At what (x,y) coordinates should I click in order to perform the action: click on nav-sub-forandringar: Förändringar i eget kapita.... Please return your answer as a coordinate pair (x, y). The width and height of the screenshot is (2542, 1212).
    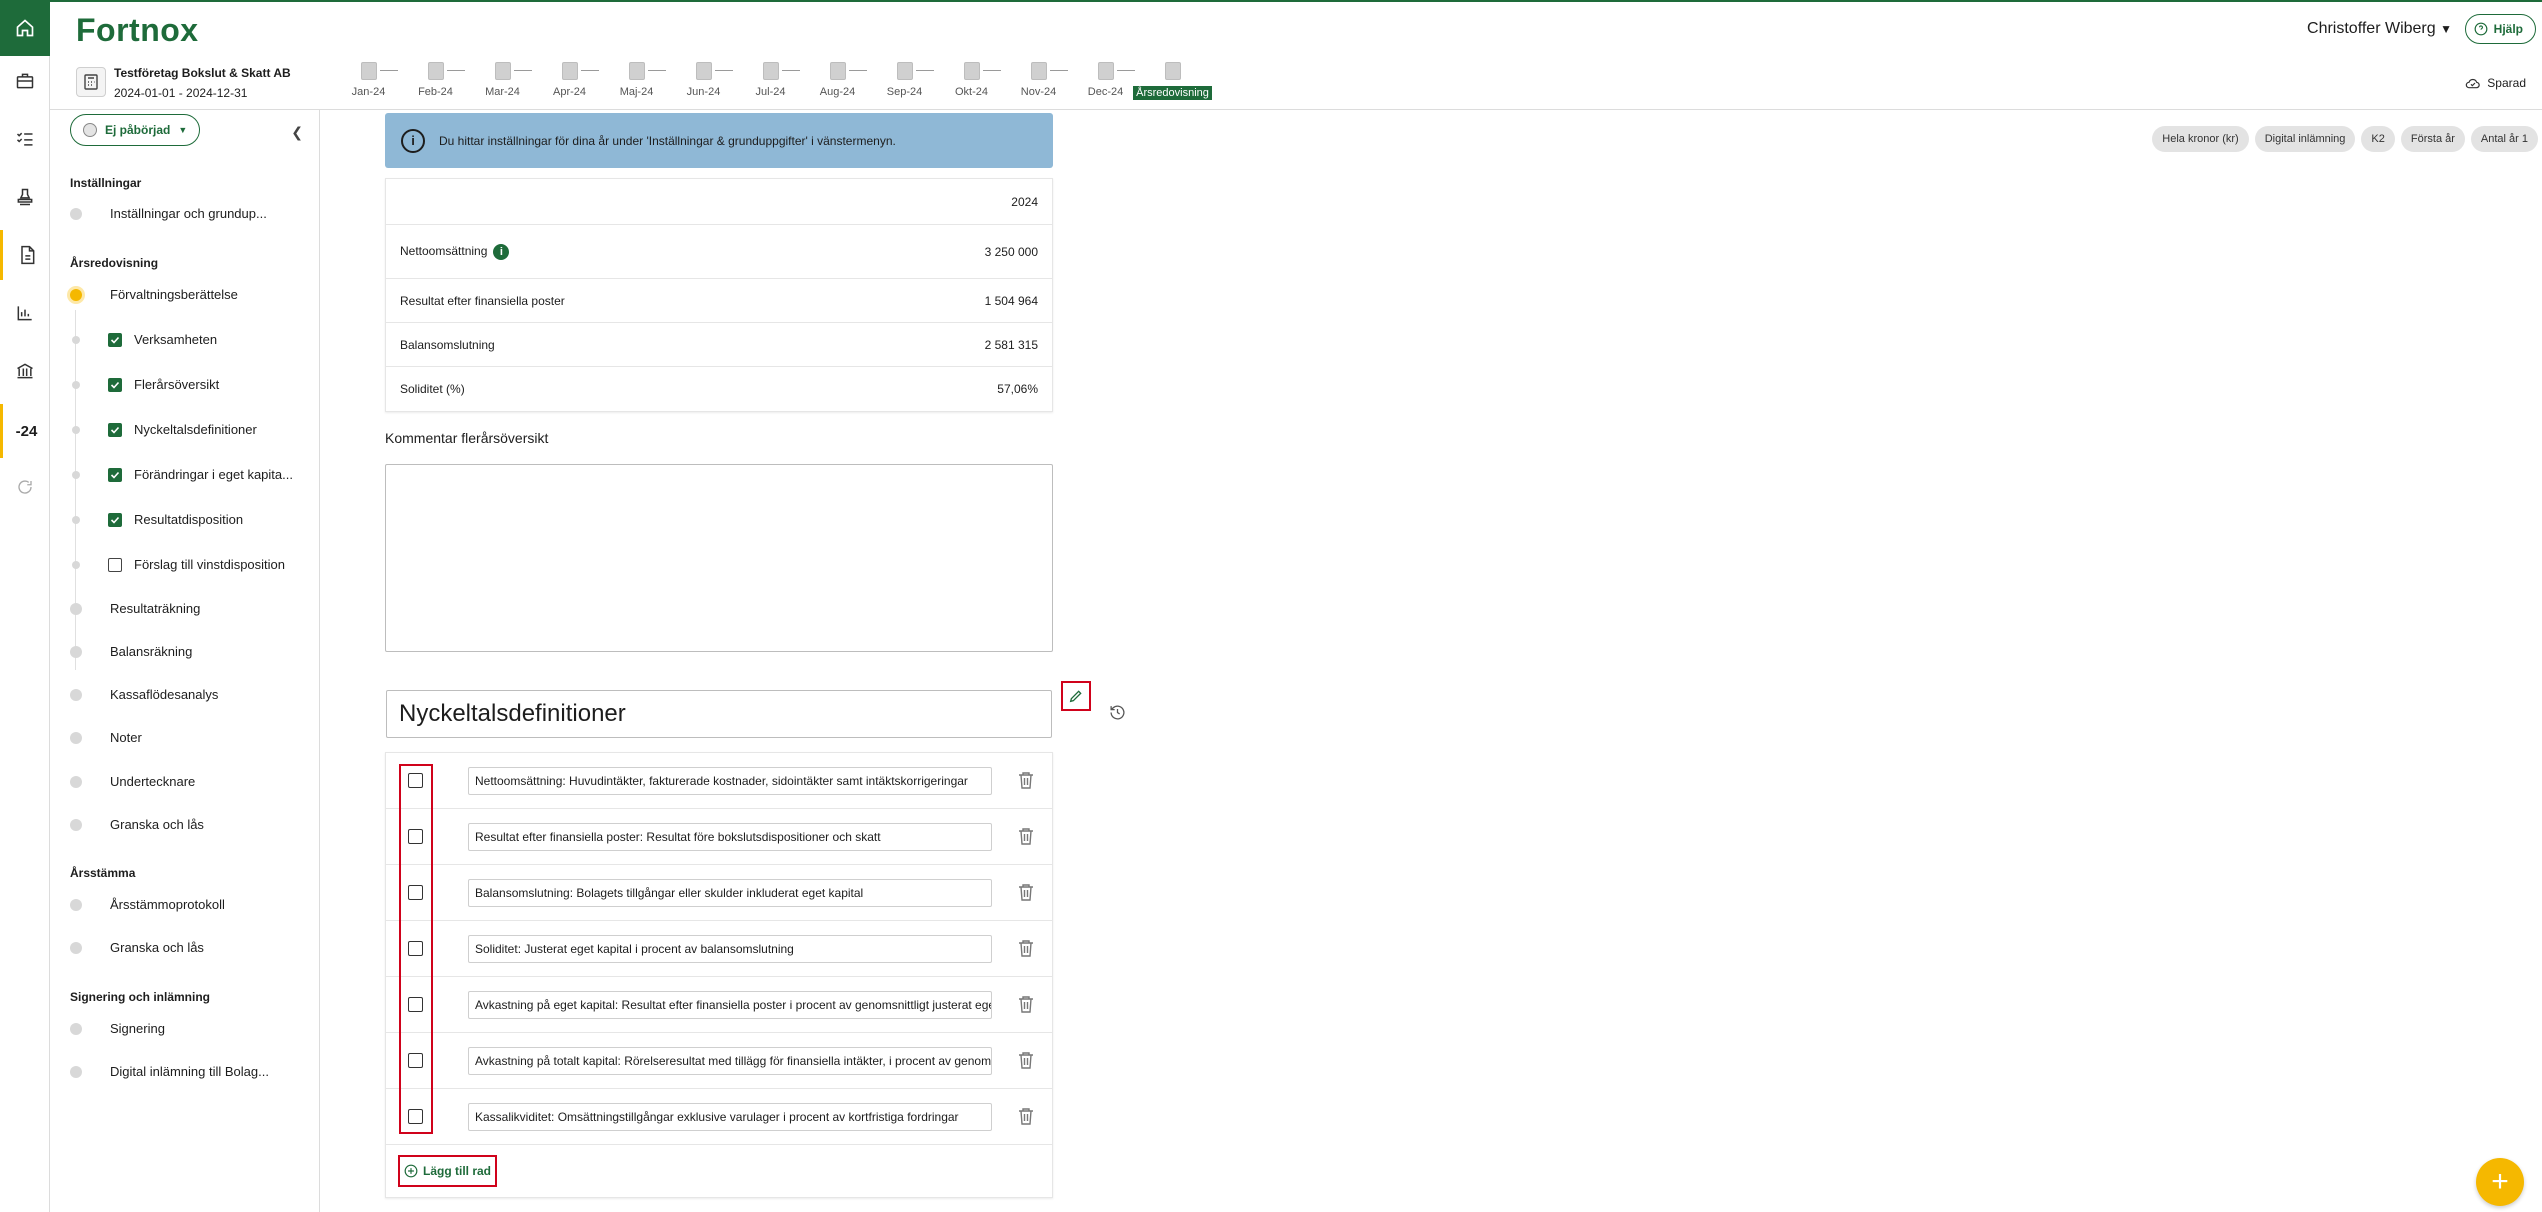
    Looking at the image, I should click on (181, 474).